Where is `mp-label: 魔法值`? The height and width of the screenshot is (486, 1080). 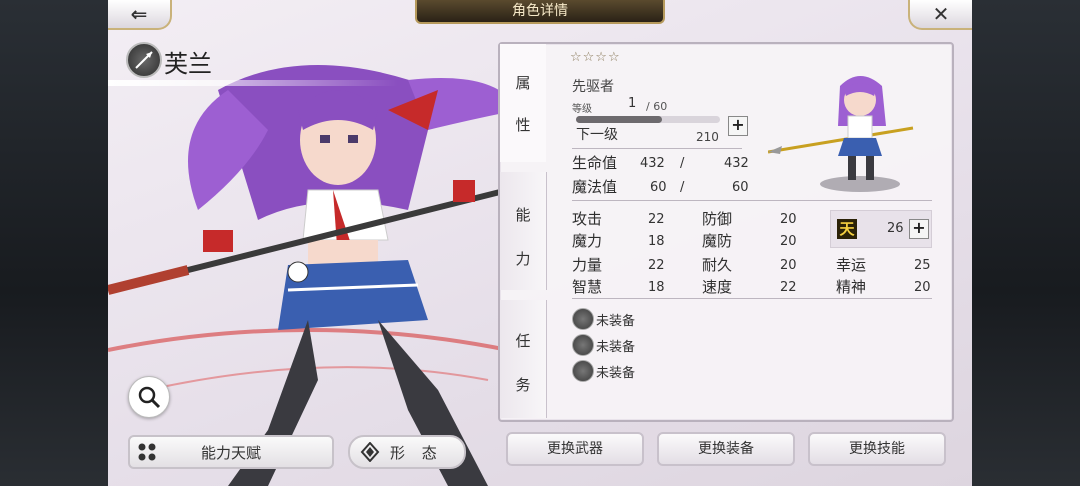
mp-label: 魔法值 is located at coordinates (595, 187).